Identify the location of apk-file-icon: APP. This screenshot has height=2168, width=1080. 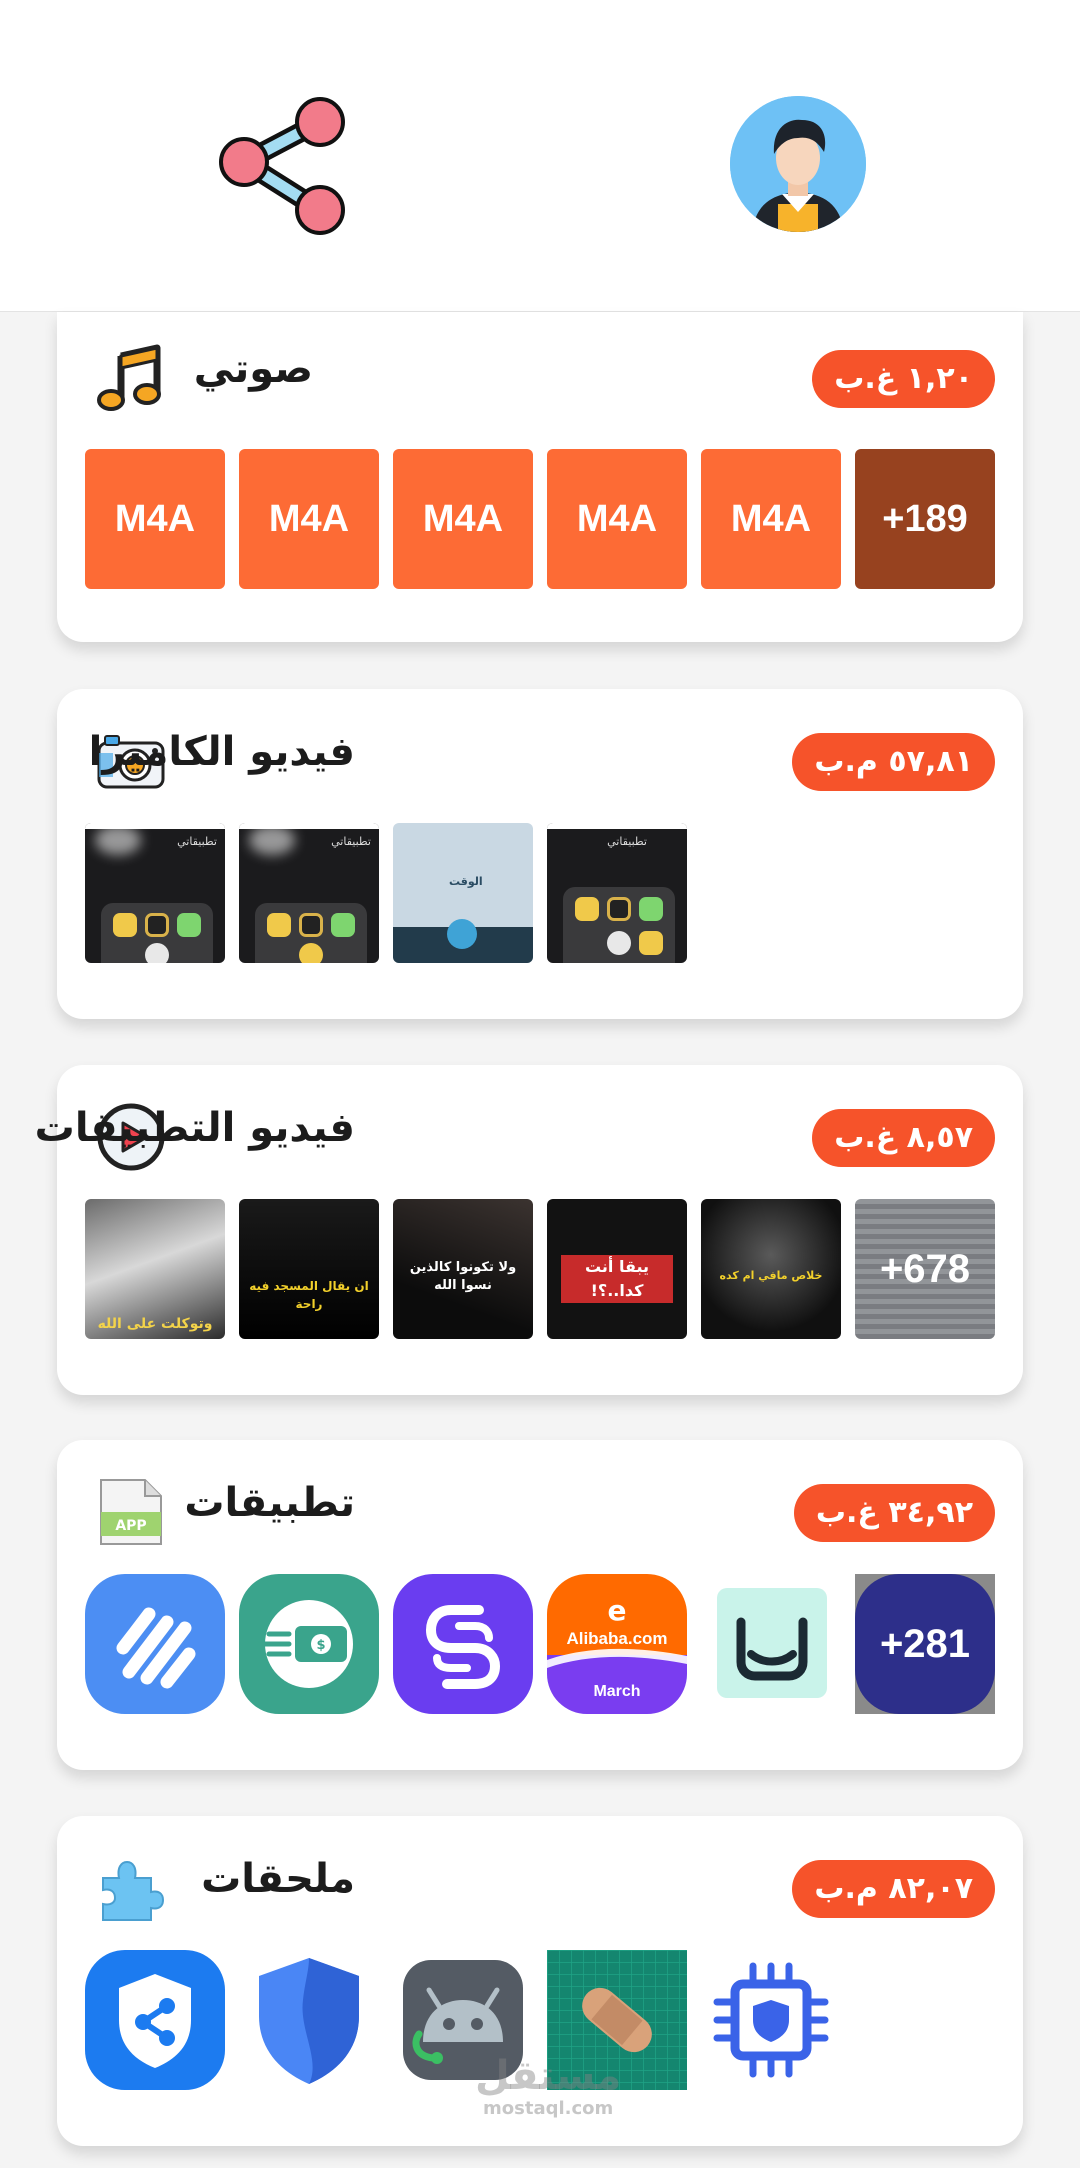
(131, 1512).